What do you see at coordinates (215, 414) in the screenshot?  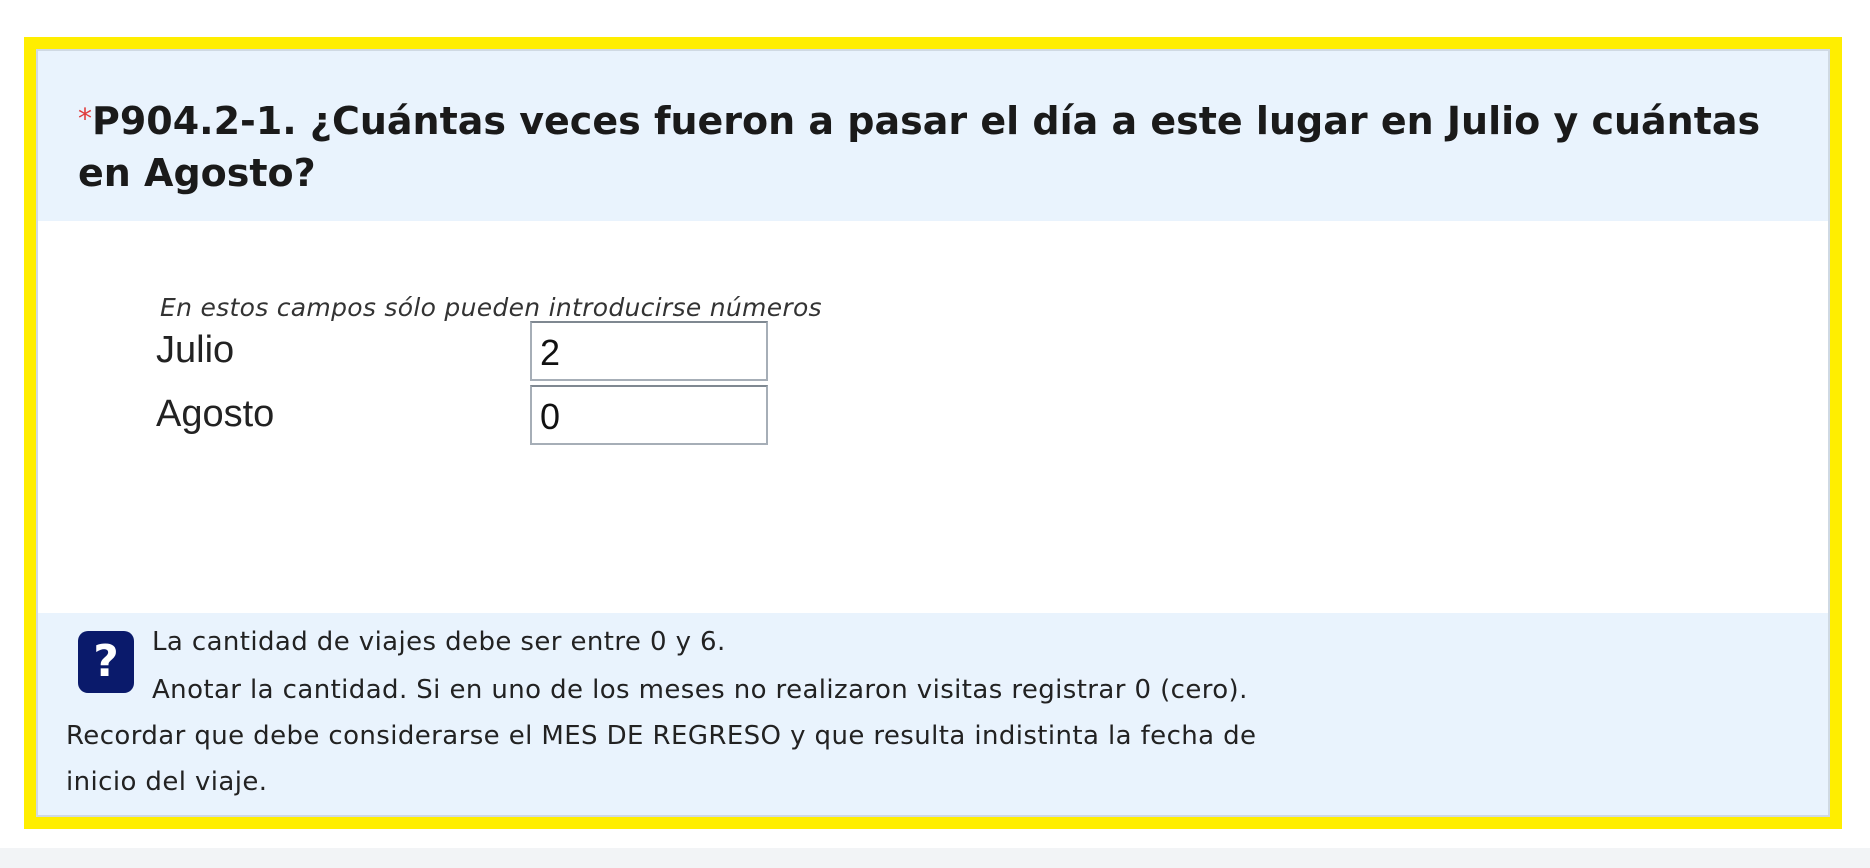 I see `agosto-label: Agosto` at bounding box center [215, 414].